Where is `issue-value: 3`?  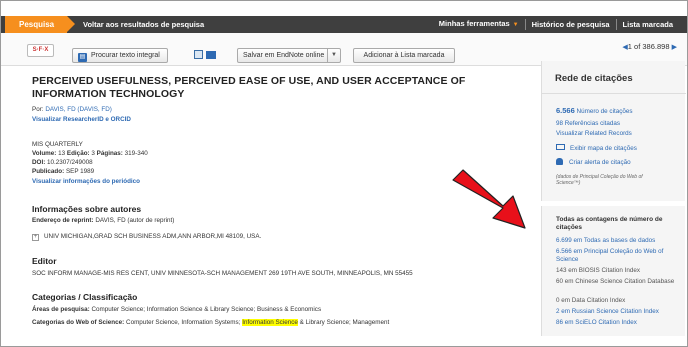 issue-value: 3 is located at coordinates (93, 153).